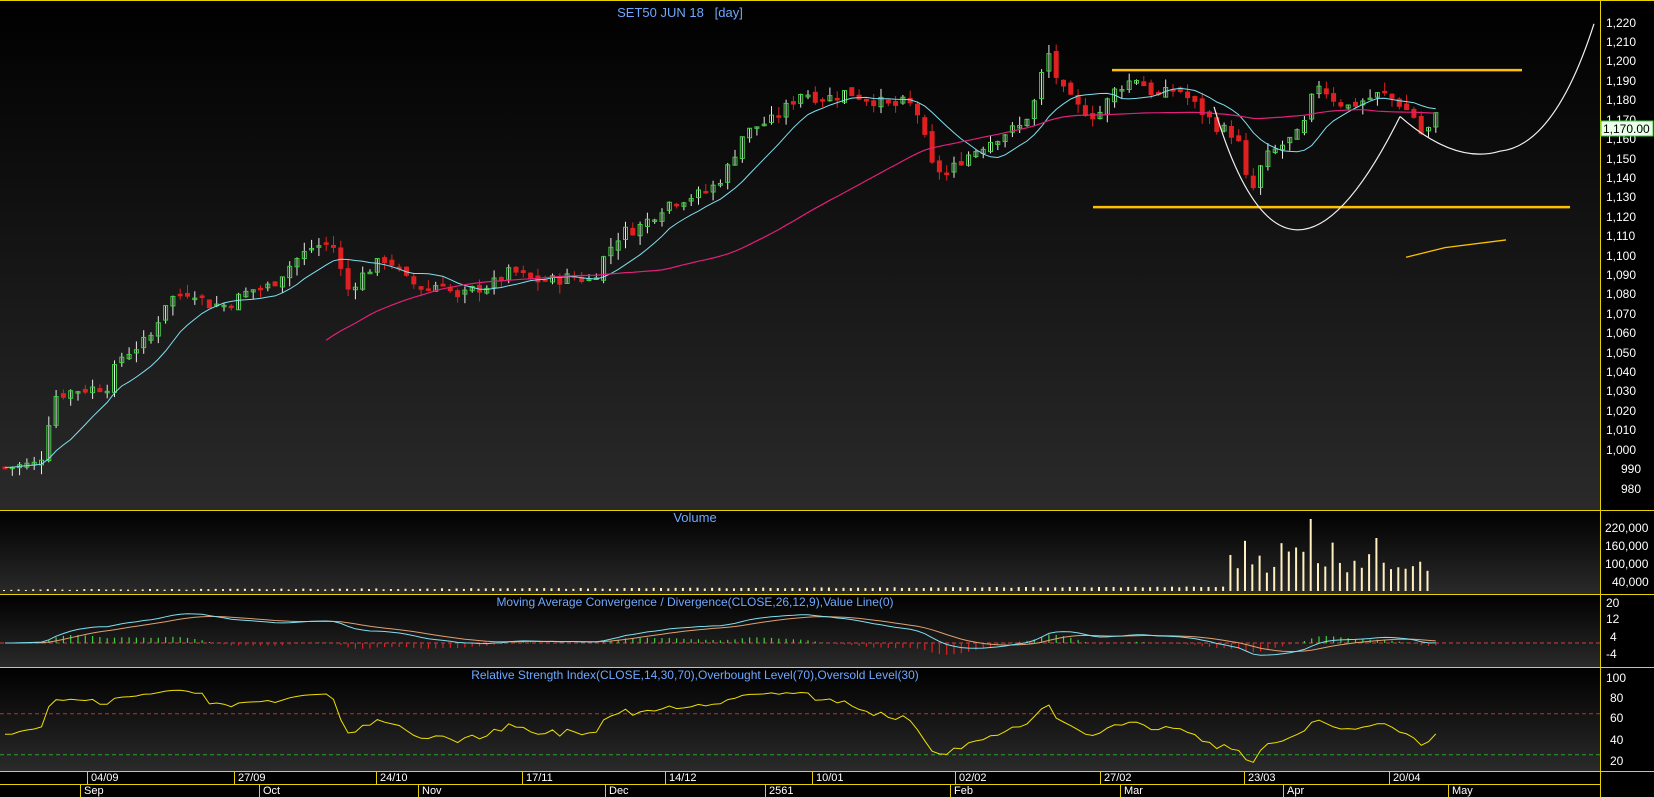  I want to click on price-tick: 1,090, so click(1621, 275).